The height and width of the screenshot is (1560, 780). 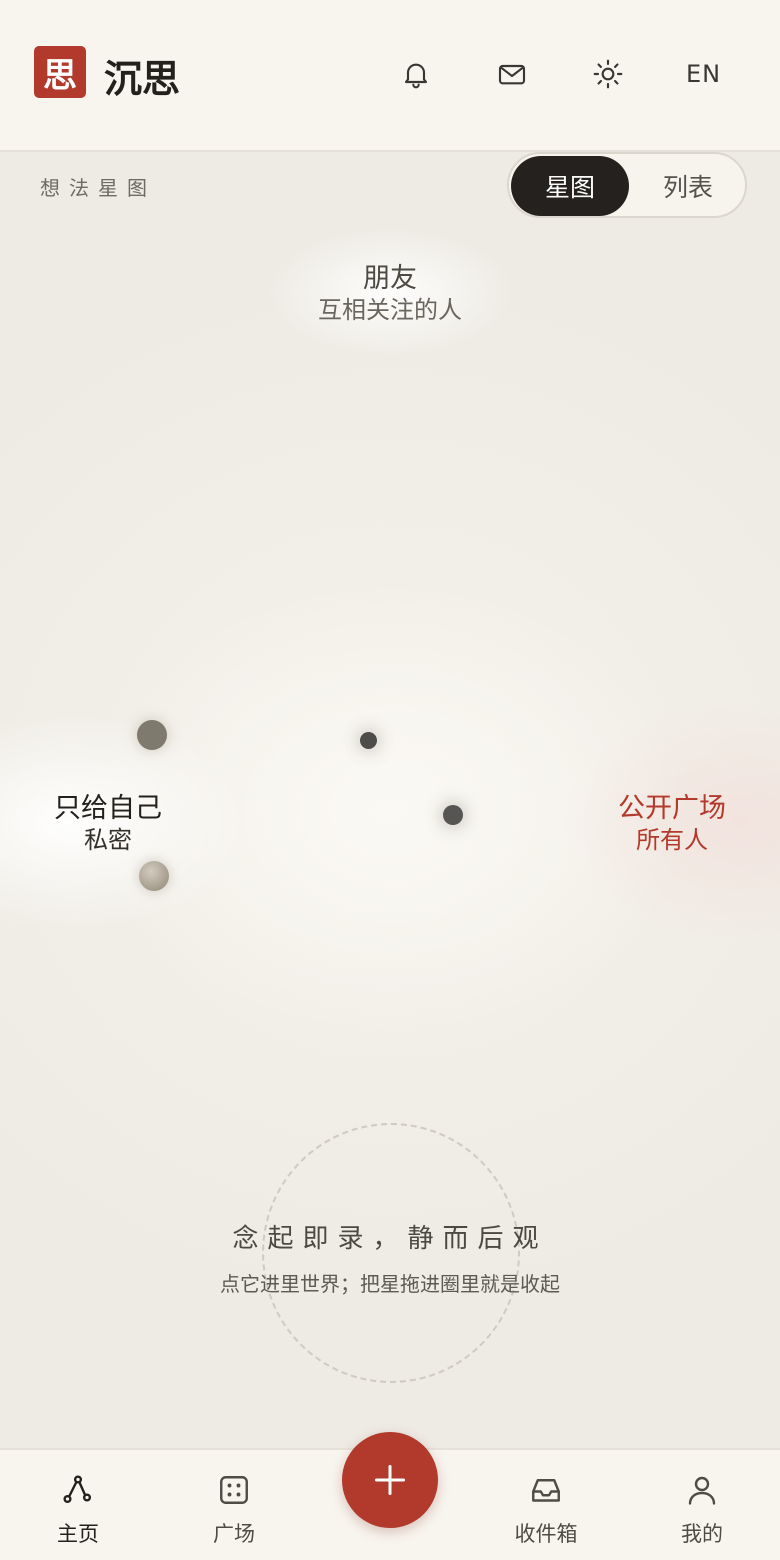 What do you see at coordinates (234, 1534) in the screenshot?
I see `nav-label: 广场` at bounding box center [234, 1534].